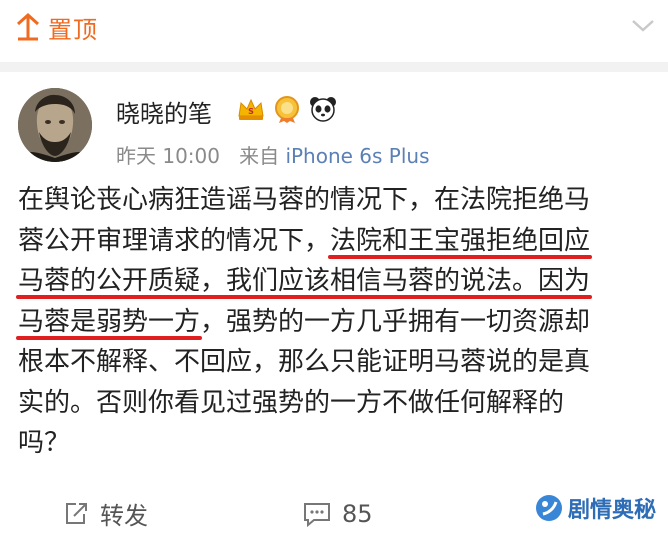  What do you see at coordinates (304, 281) in the screenshot?
I see `highlighted-text: 马蓉的公开质疑，我们应该相信马蓉的说法。因为` at bounding box center [304, 281].